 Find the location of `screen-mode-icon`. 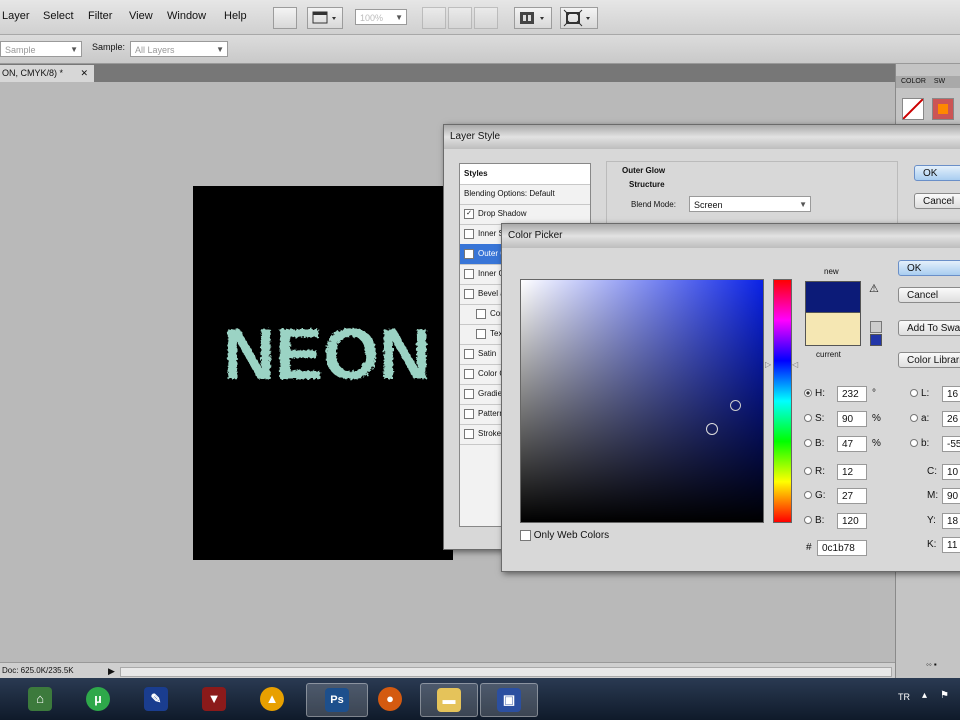

screen-mode-icon is located at coordinates (579, 18).